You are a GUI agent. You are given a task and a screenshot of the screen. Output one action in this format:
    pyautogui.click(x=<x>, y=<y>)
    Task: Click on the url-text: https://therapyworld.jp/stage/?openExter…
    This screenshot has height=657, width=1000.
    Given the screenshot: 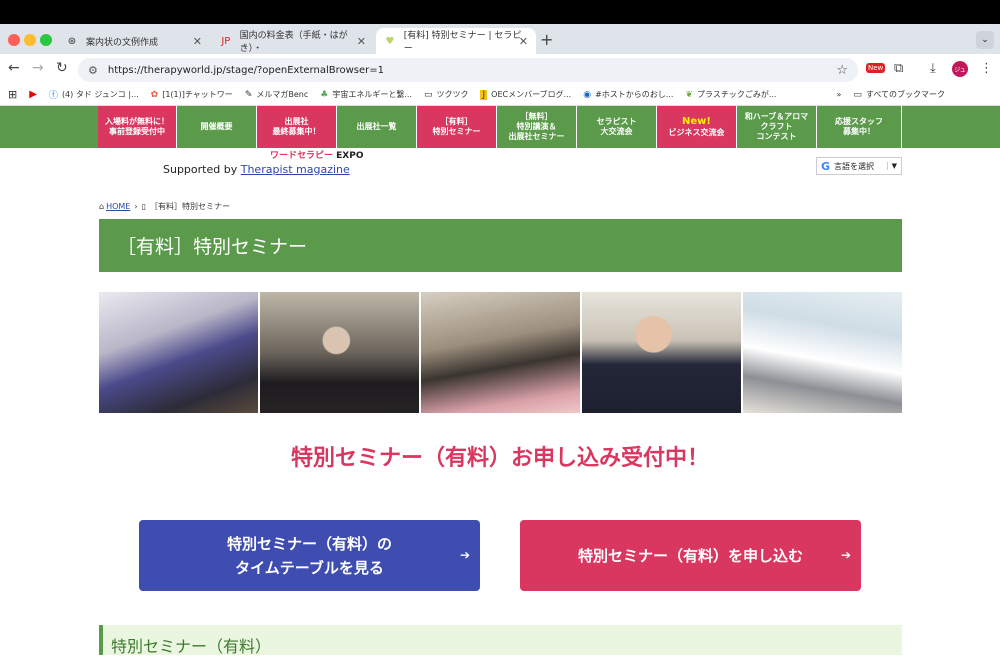 What is the action you would take?
    pyautogui.click(x=245, y=70)
    